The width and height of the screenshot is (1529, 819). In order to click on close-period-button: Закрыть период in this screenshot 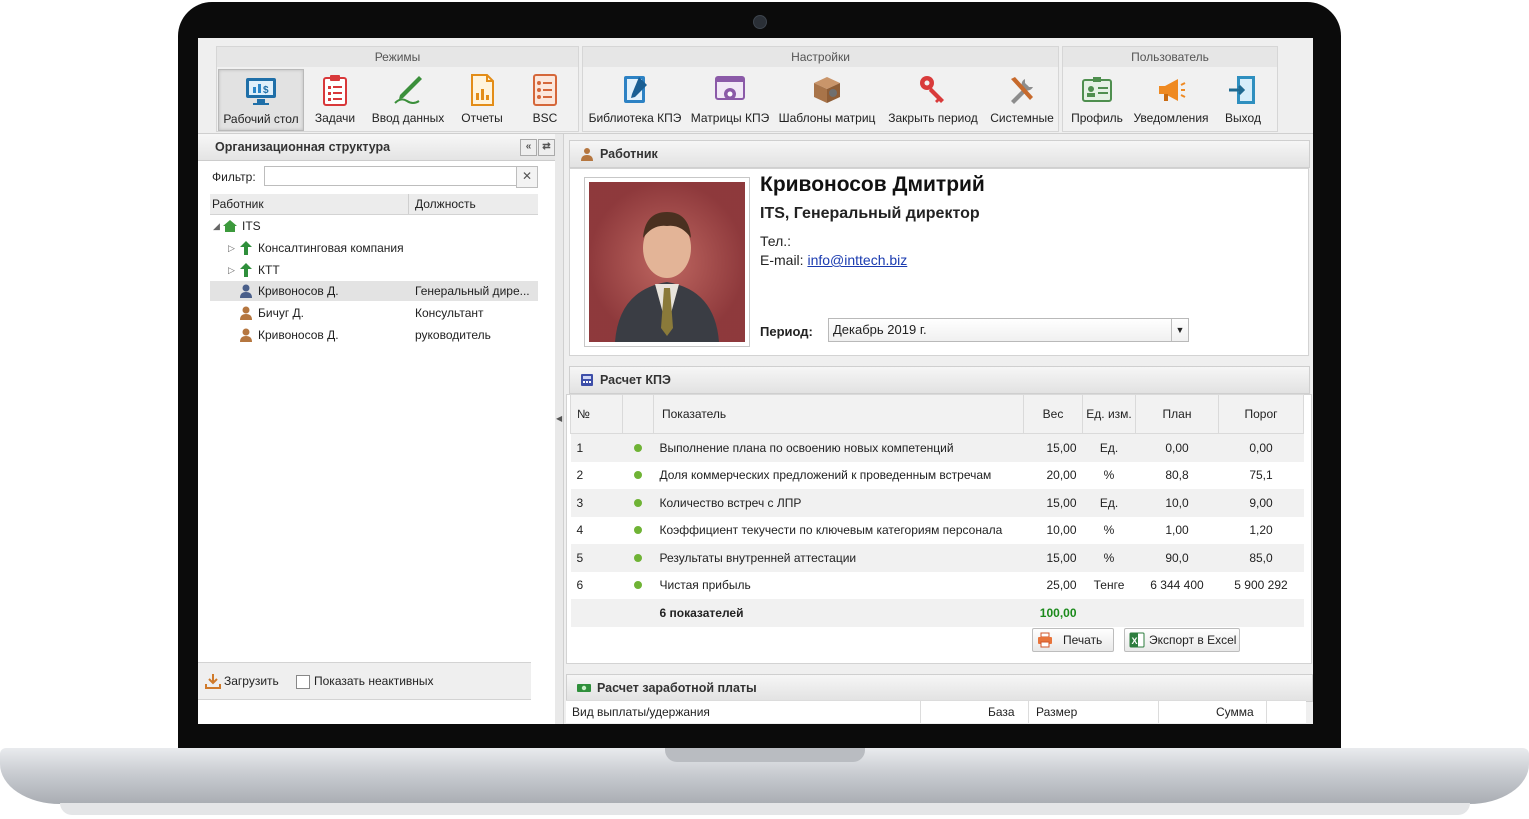, I will do `click(933, 99)`.